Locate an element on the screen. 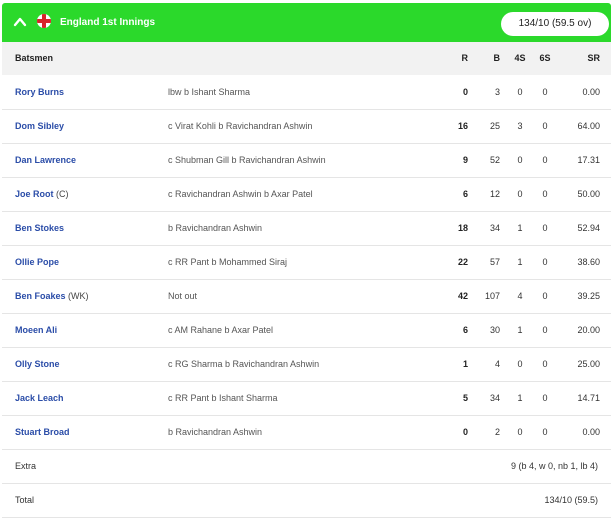 This screenshot has width=613, height=529. balls-value: 107 is located at coordinates (493, 296).